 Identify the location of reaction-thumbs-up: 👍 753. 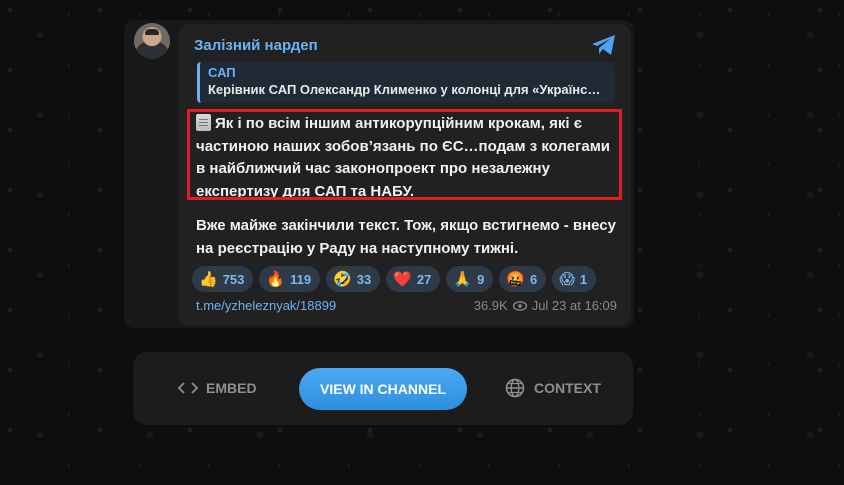
(223, 279).